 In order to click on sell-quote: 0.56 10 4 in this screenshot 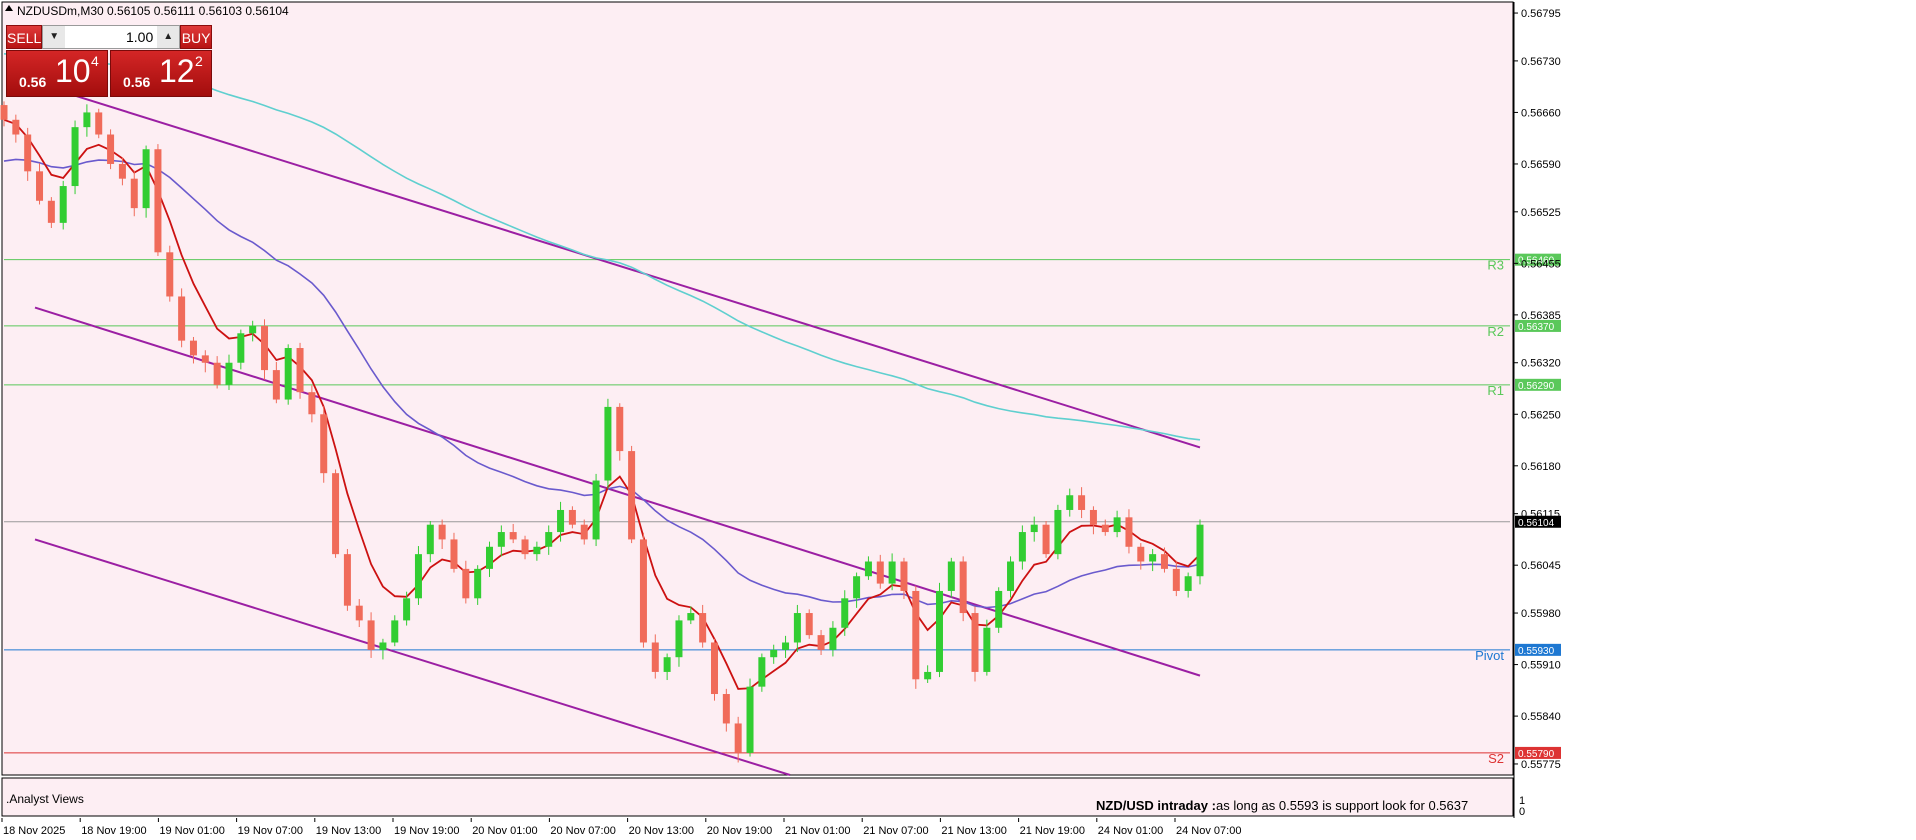, I will do `click(57, 73)`.